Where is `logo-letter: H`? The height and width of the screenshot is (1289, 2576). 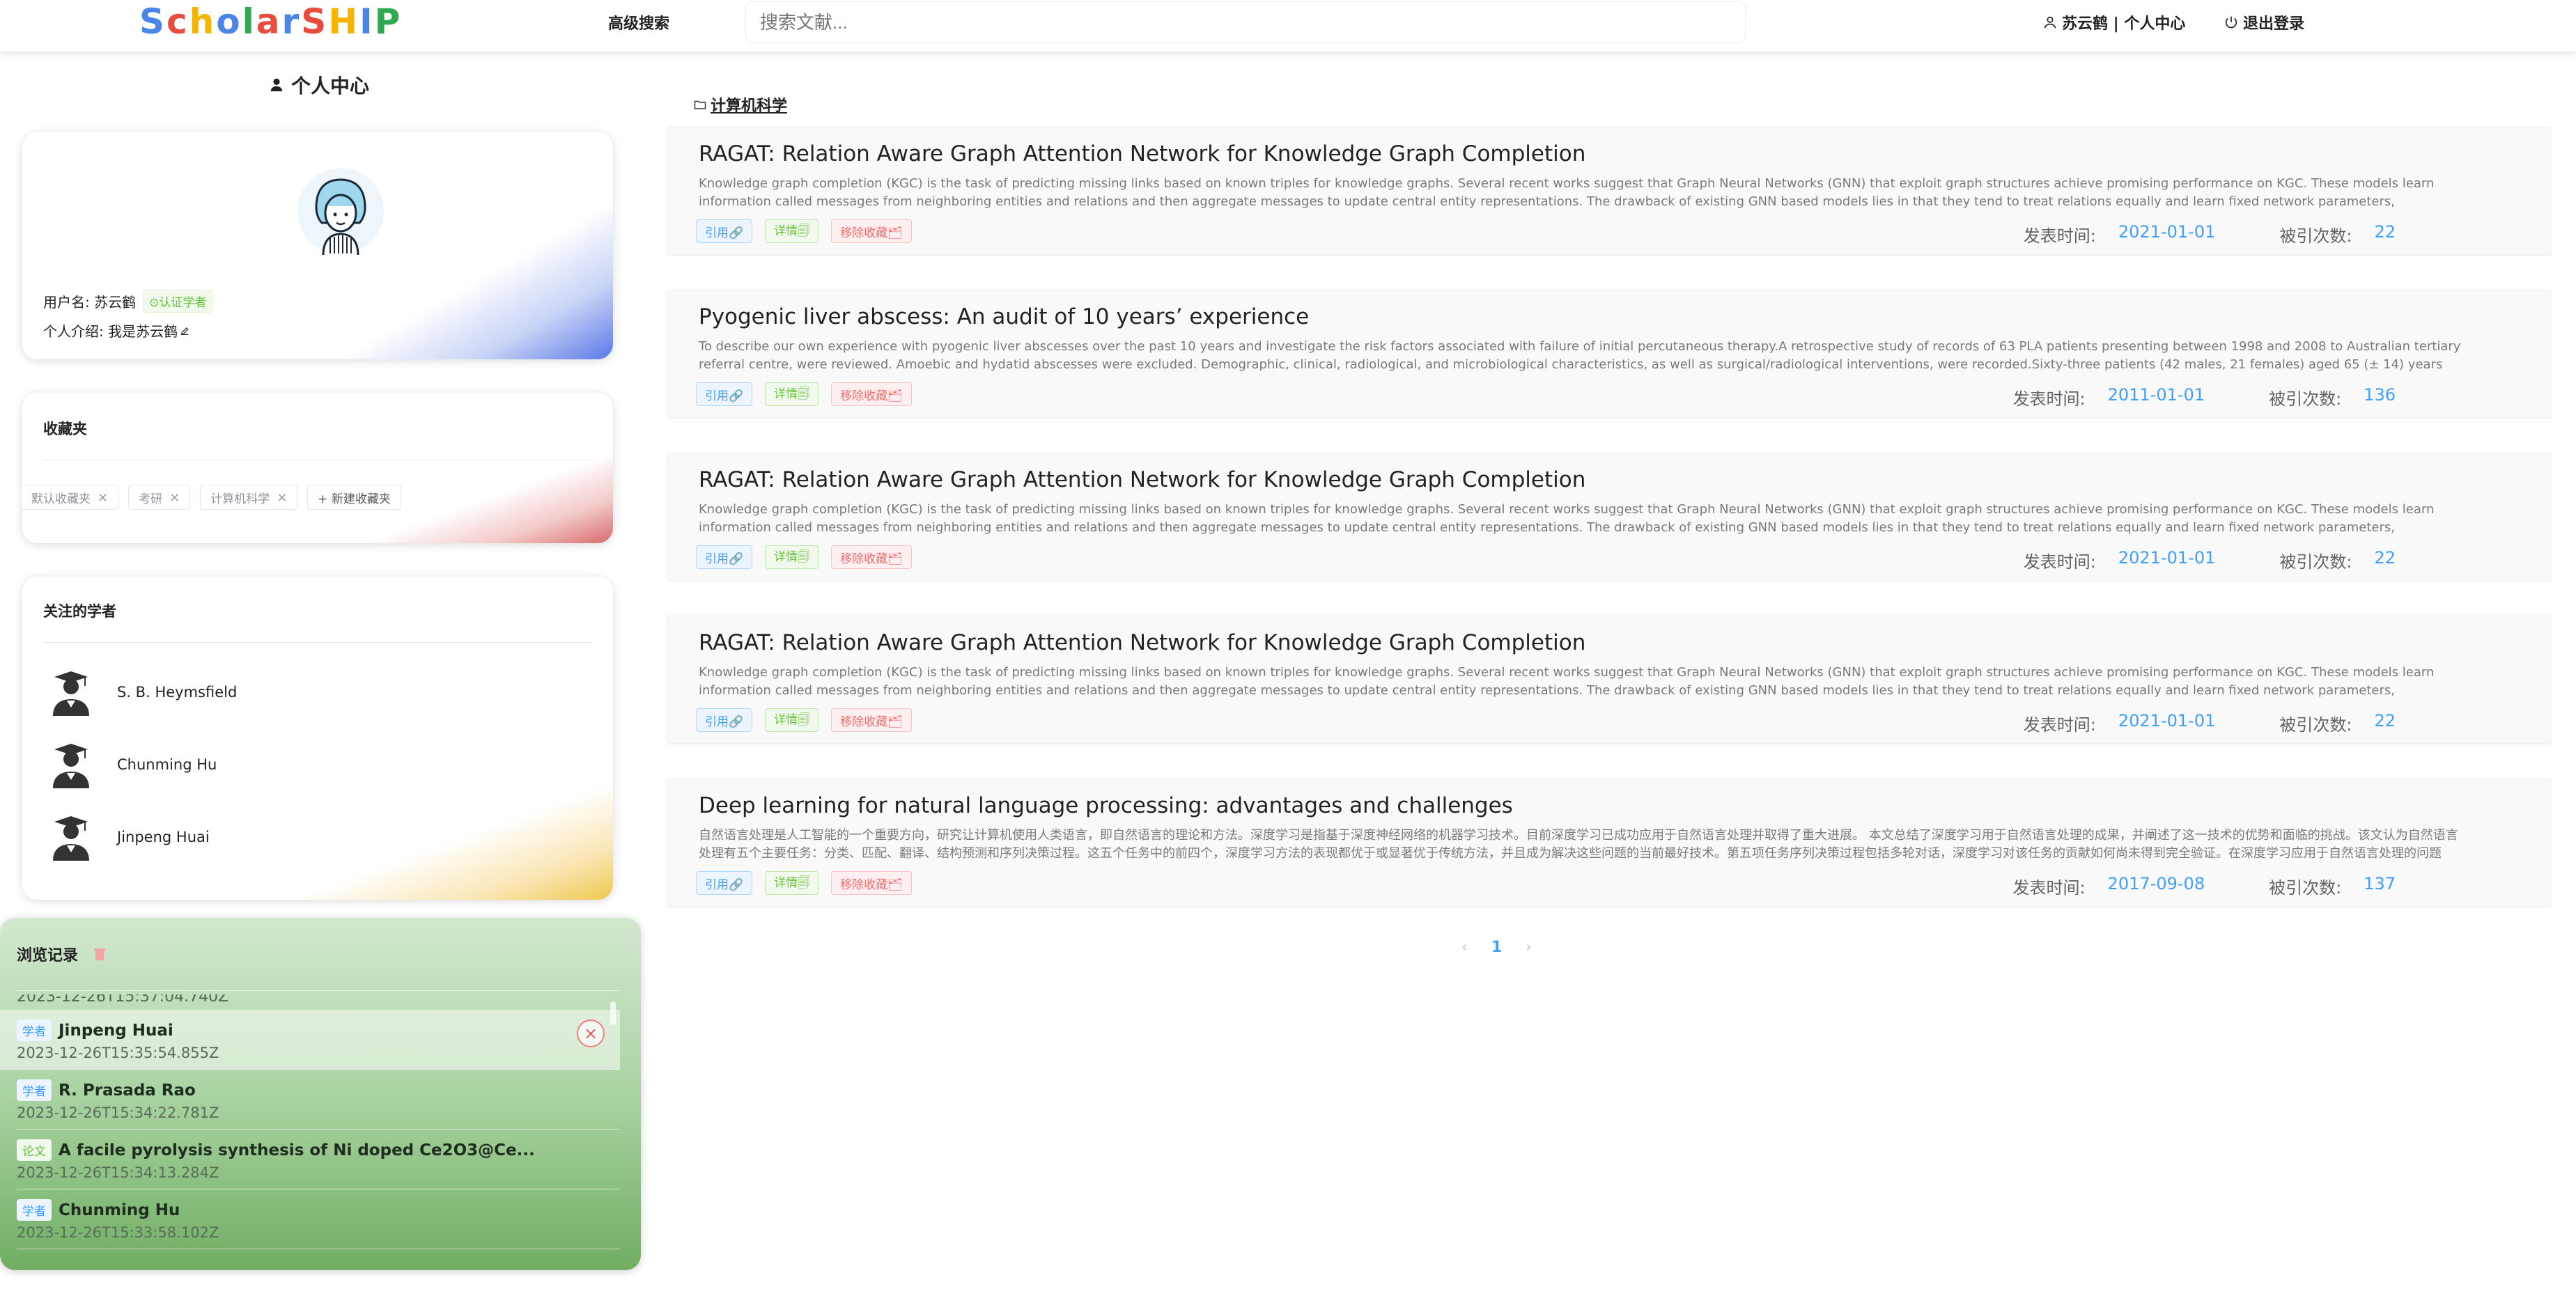
logo-letter: H is located at coordinates (344, 22).